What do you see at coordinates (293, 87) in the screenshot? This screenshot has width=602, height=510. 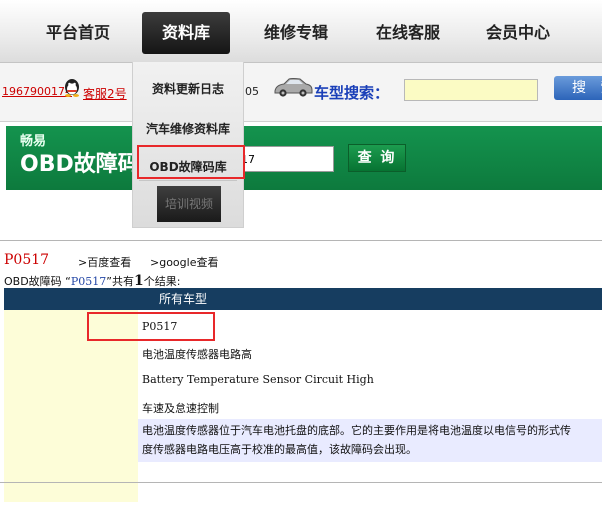 I see `car-icon` at bounding box center [293, 87].